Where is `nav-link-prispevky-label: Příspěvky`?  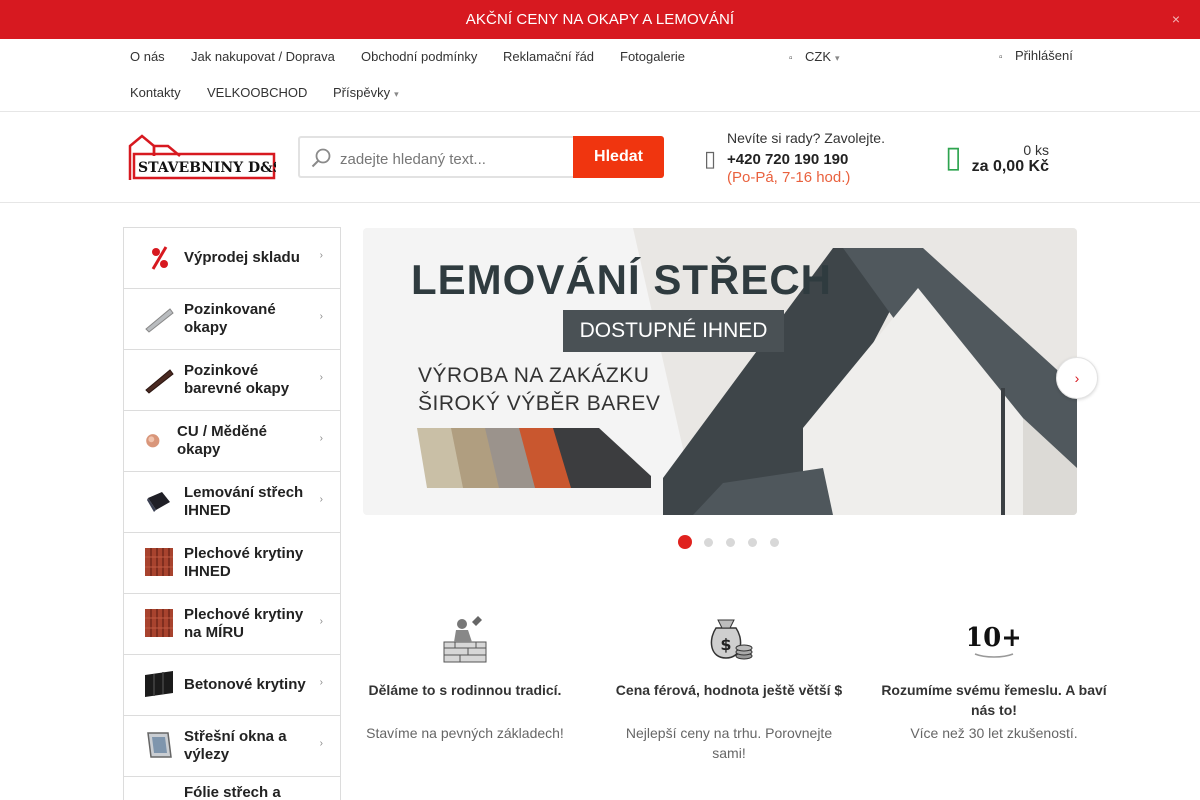 nav-link-prispevky-label: Příspěvky is located at coordinates (362, 92).